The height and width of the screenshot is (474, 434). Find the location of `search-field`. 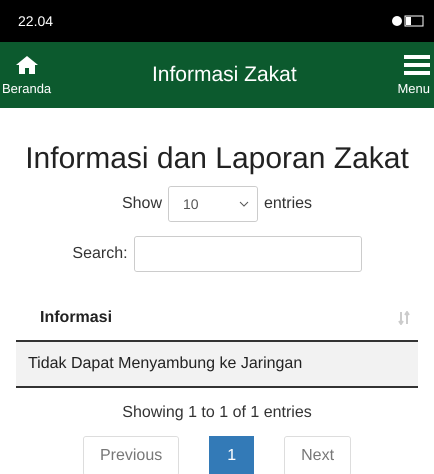

search-field is located at coordinates (248, 254).